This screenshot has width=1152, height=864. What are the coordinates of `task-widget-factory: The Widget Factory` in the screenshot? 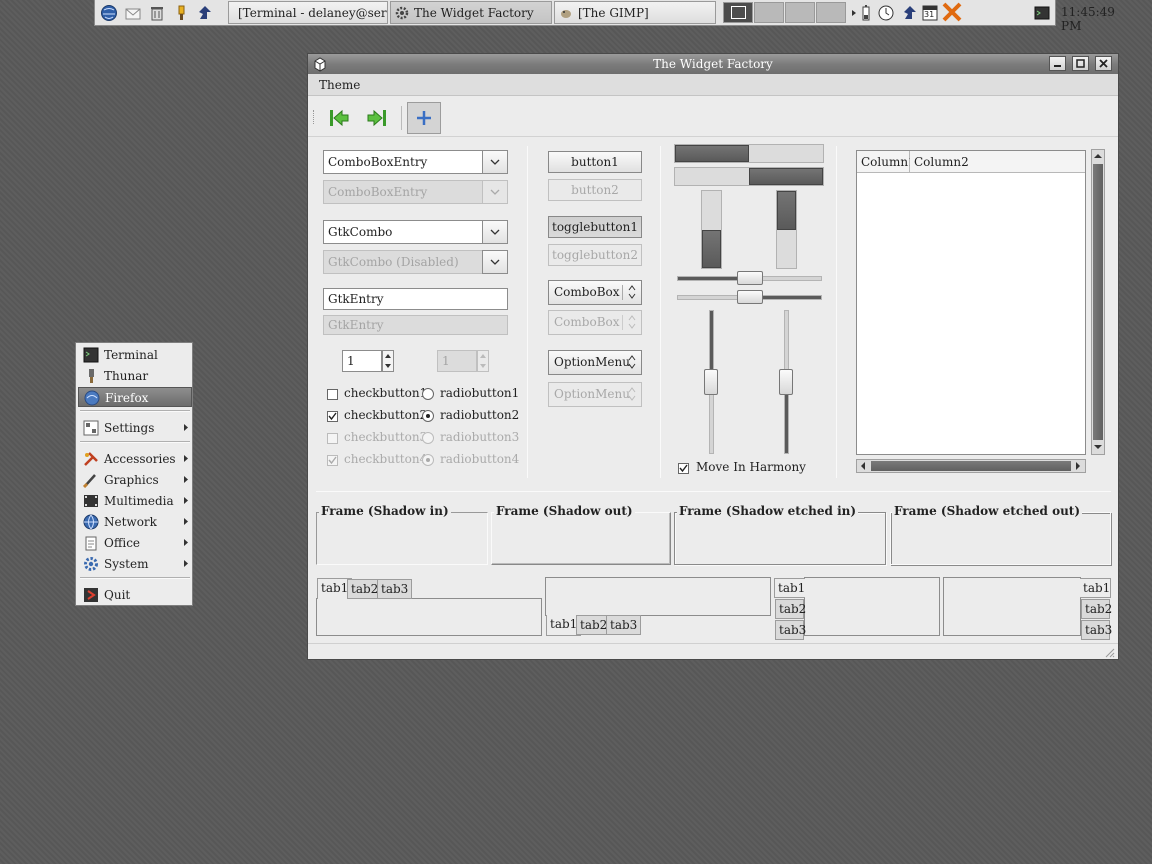 It's located at (471, 12).